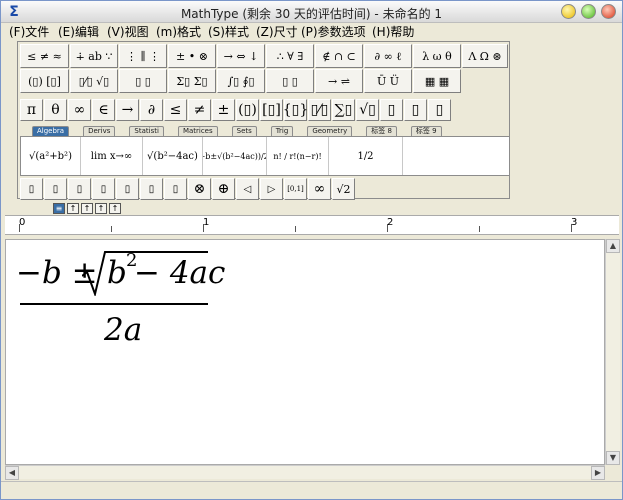  Describe the element at coordinates (241, 56) in the screenshot. I see `arrow-symbols-button: → ⇔ ↓` at that location.